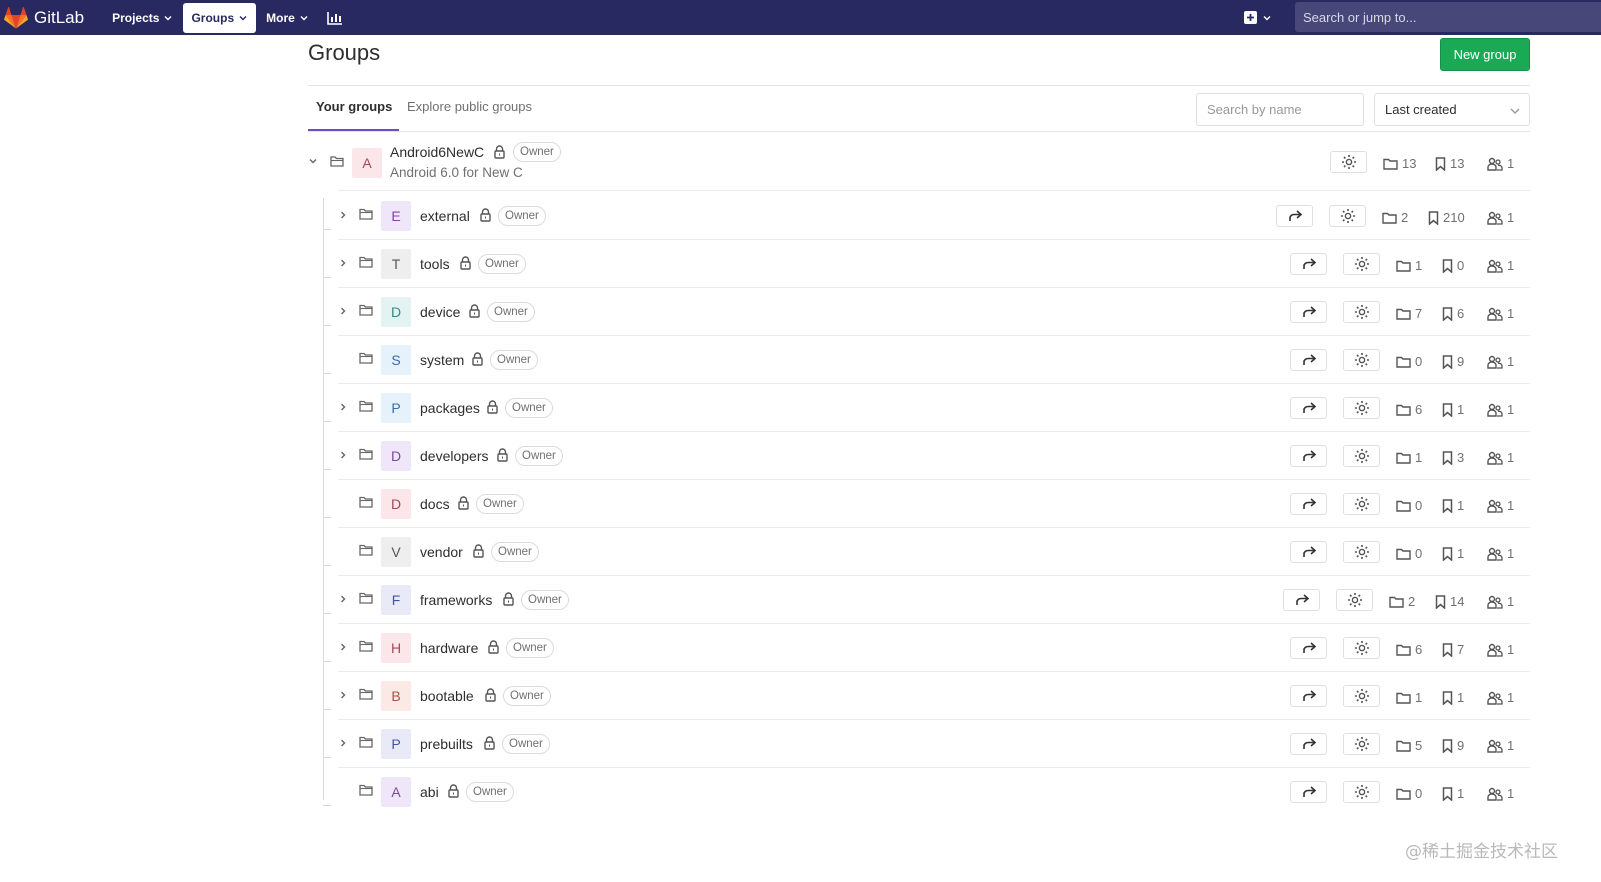 This screenshot has width=1601, height=882. Describe the element at coordinates (44, 17) in the screenshot. I see `gitlab-home-link: GitLab` at that location.